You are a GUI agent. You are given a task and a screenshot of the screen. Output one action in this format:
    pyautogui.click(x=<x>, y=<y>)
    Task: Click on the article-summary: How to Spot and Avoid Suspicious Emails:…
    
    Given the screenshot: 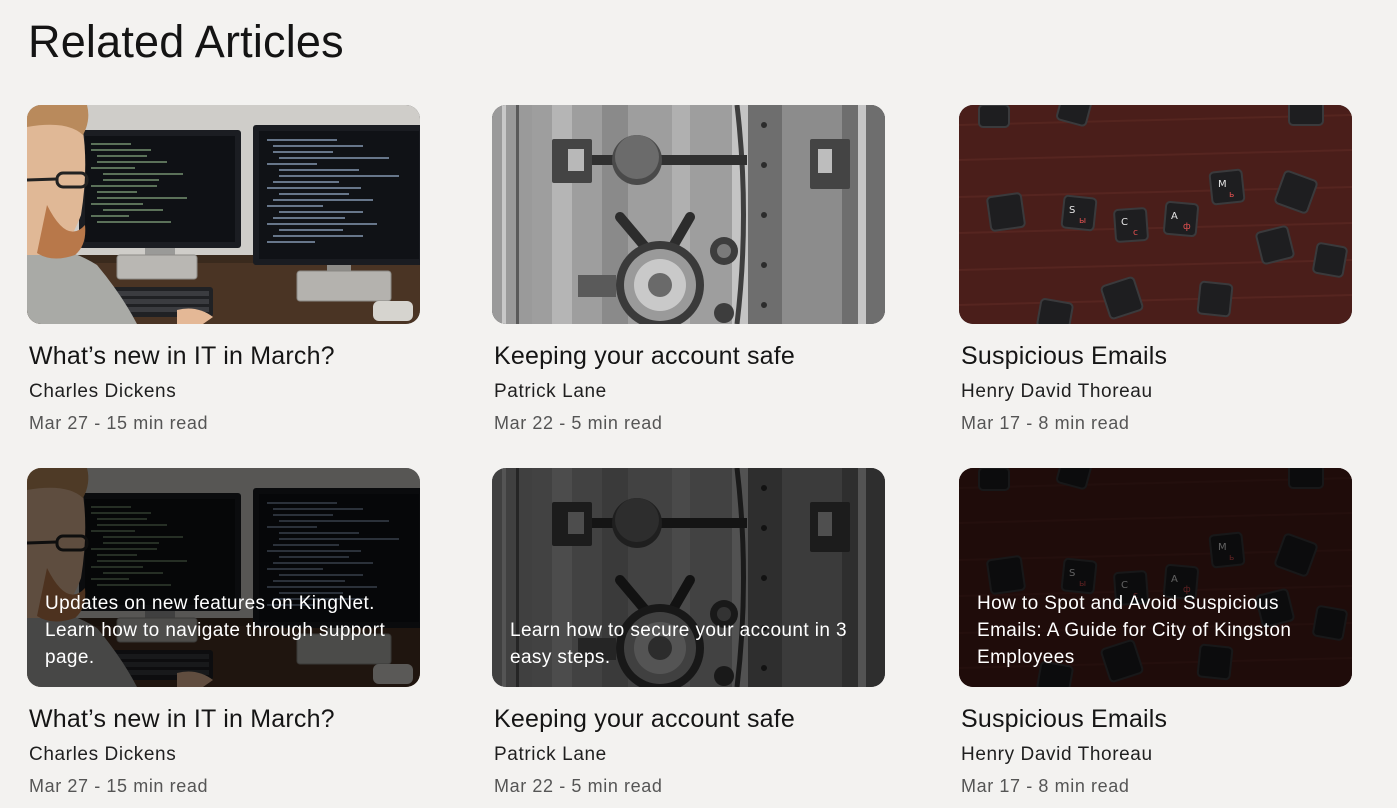 What is the action you would take?
    pyautogui.click(x=1134, y=630)
    